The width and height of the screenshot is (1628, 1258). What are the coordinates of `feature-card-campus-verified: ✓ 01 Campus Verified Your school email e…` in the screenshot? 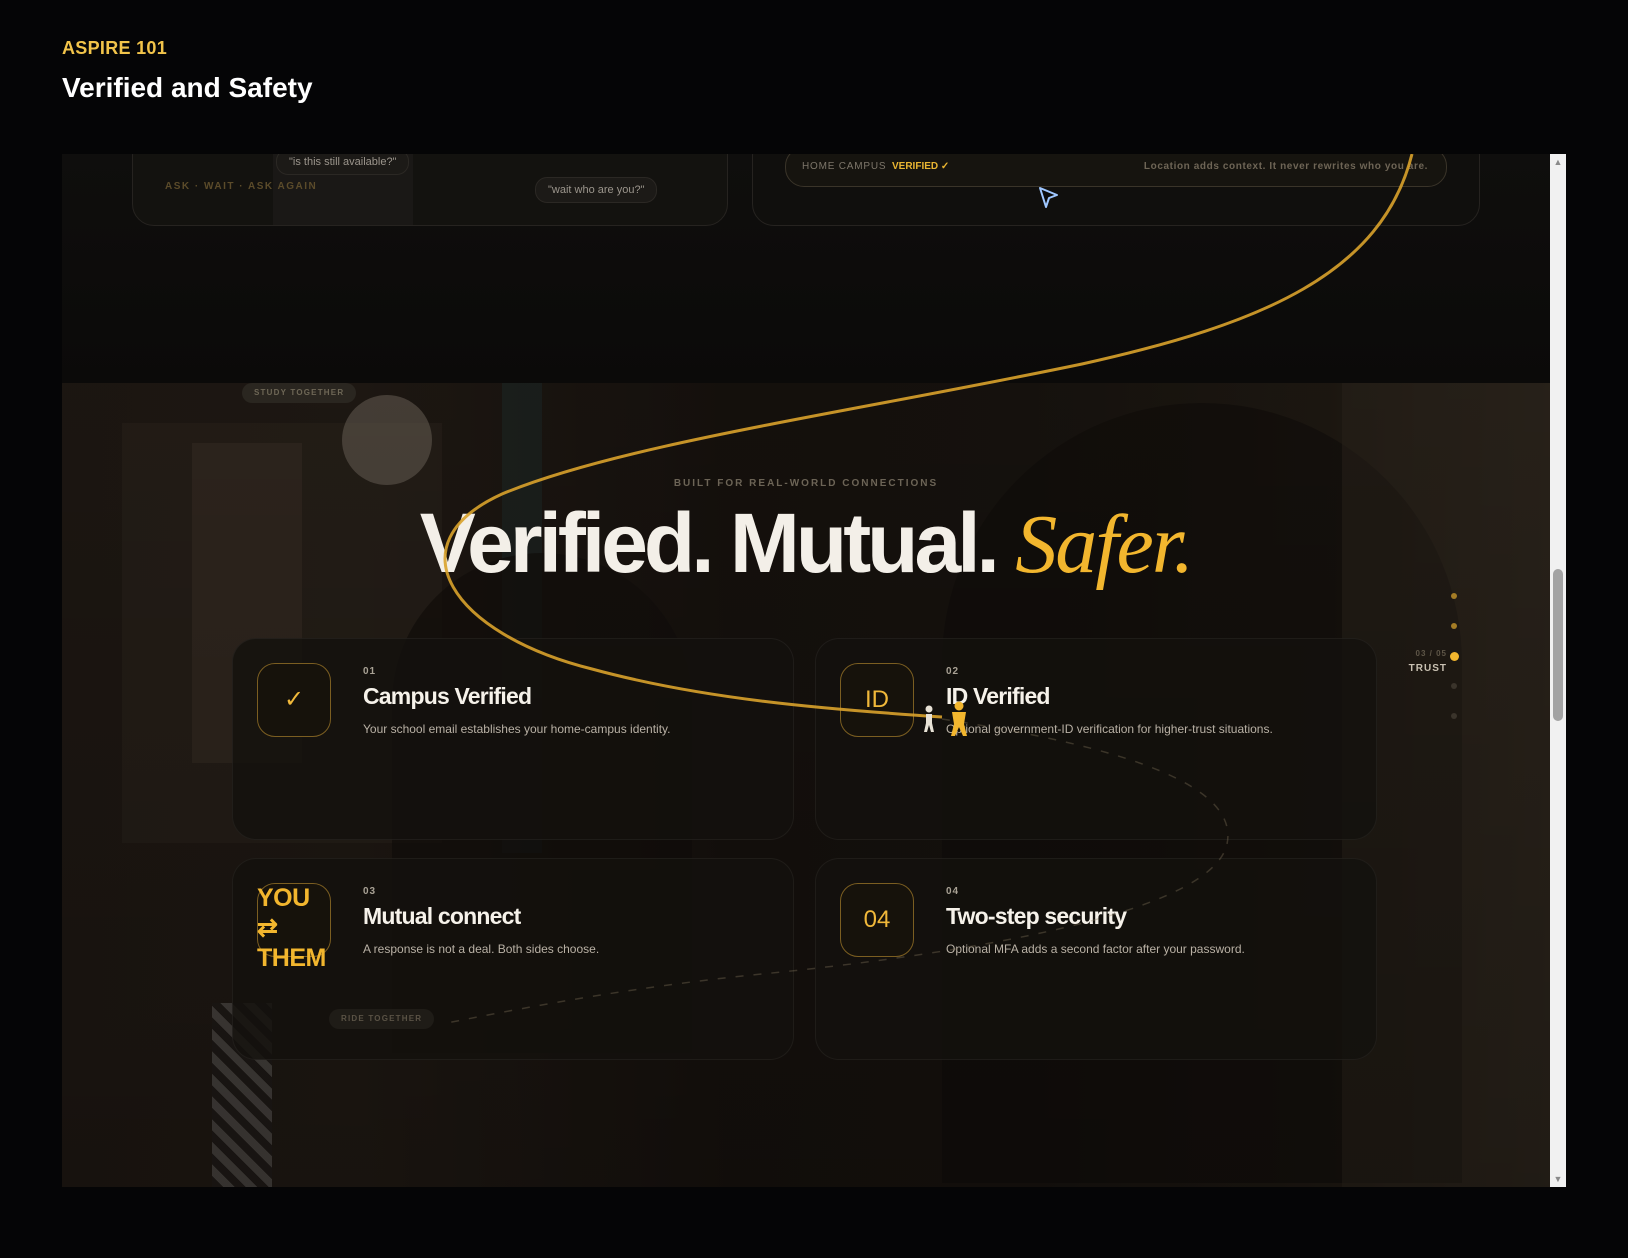 It's located at (513, 739).